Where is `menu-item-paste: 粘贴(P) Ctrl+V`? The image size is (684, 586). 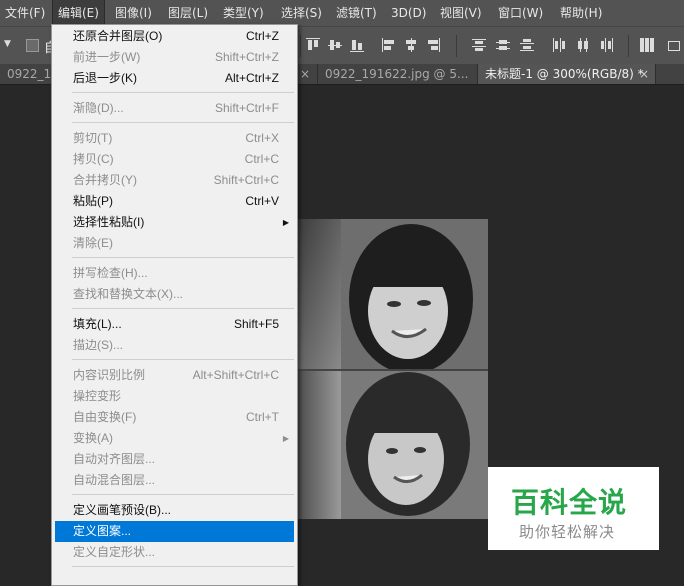
menu-item-paste: 粘贴(P) Ctrl+V is located at coordinates (174, 201).